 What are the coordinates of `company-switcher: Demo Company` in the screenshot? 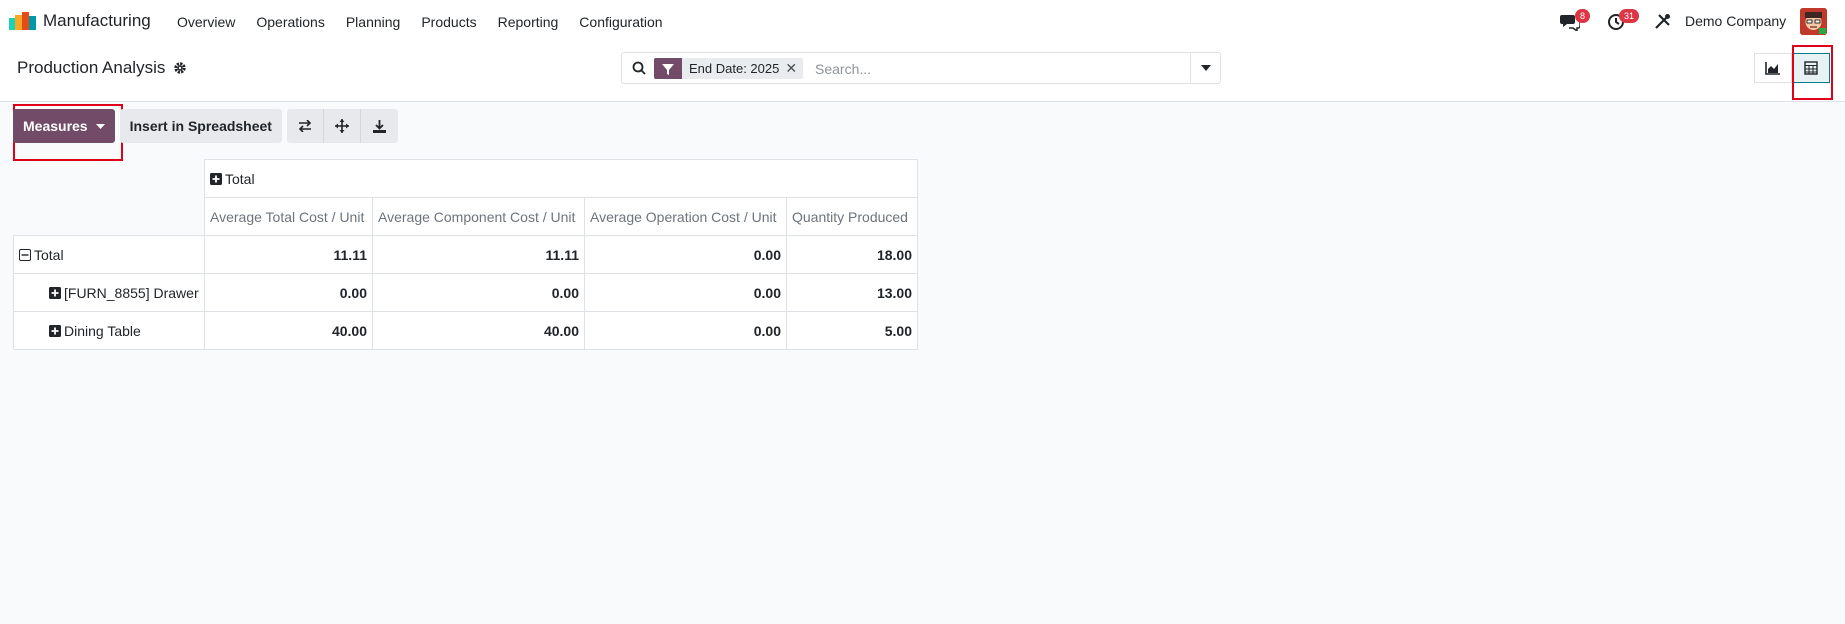 It's located at (1735, 21).